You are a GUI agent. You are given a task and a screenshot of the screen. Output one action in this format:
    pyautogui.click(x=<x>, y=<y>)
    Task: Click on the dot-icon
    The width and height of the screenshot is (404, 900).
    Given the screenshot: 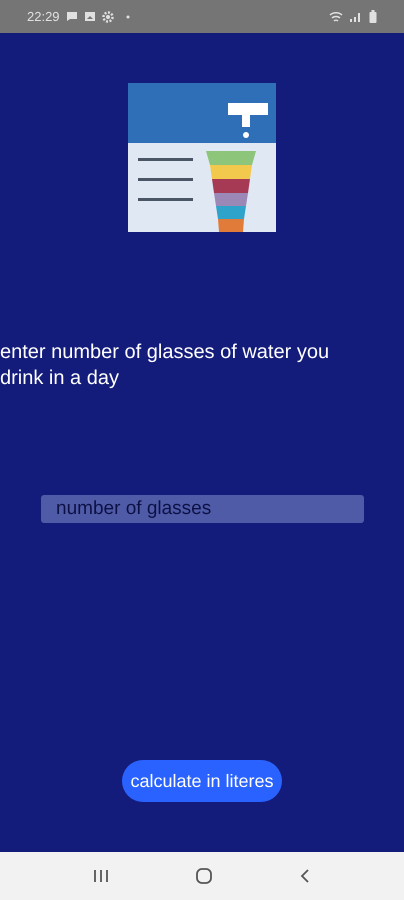 What is the action you would take?
    pyautogui.click(x=128, y=16)
    